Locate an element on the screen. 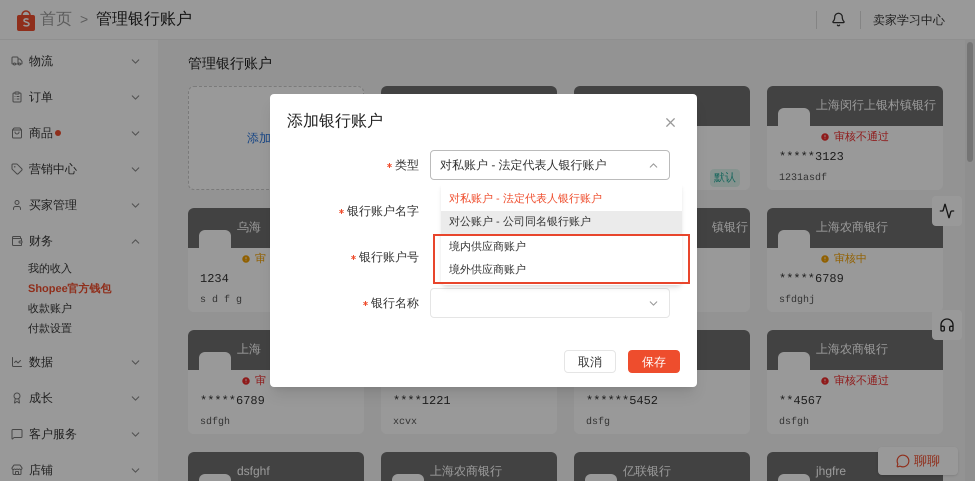 This screenshot has height=481, width=975. account-note: xcvx is located at coordinates (405, 423).